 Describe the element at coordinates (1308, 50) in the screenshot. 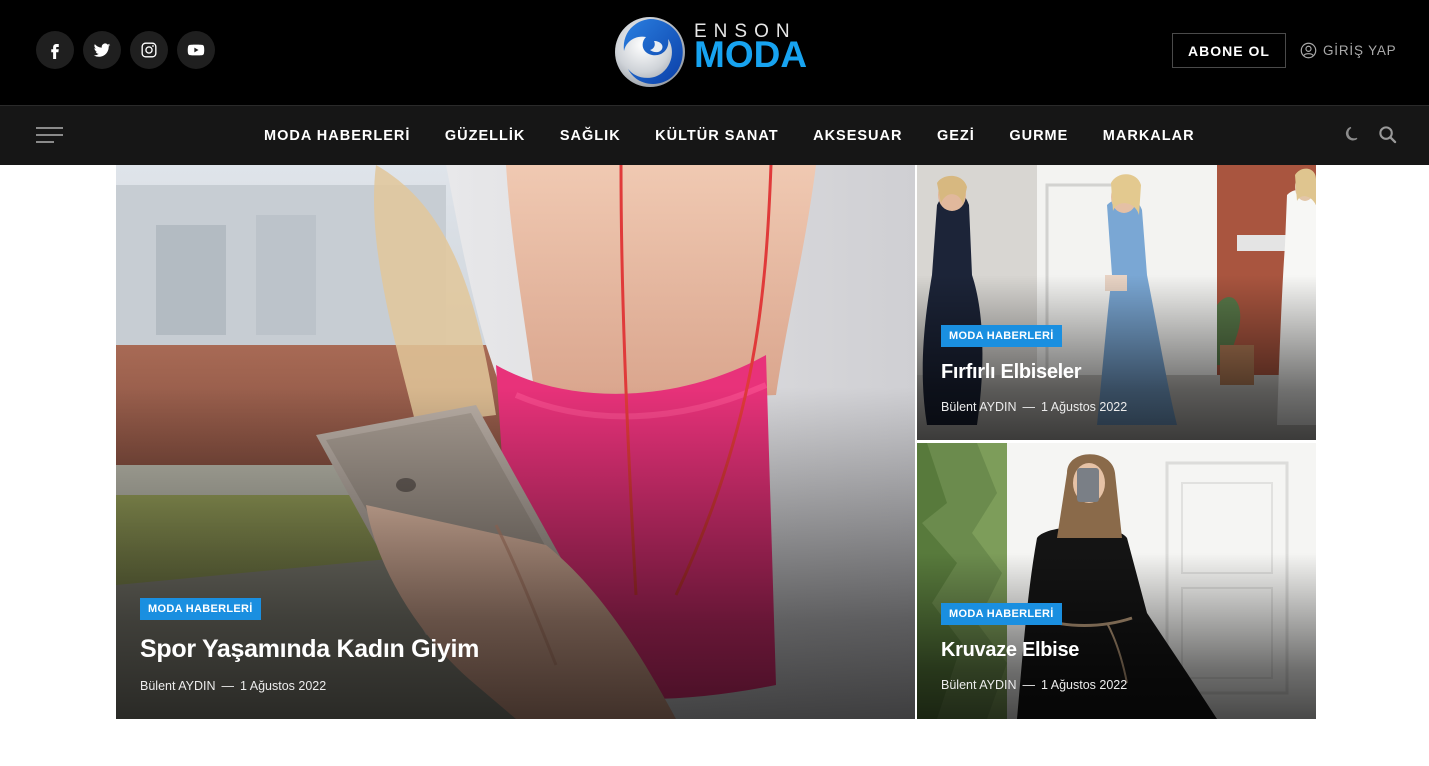

I see `user-icon` at that location.